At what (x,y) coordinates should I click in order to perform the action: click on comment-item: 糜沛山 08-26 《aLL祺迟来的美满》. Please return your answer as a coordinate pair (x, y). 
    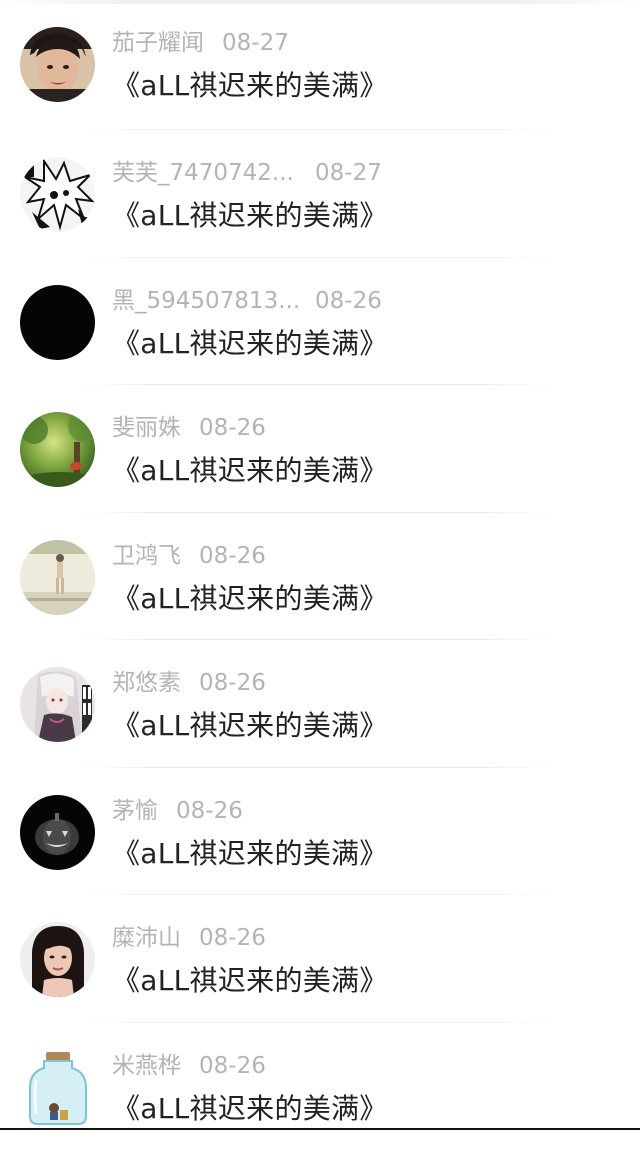
    Looking at the image, I should click on (320, 959).